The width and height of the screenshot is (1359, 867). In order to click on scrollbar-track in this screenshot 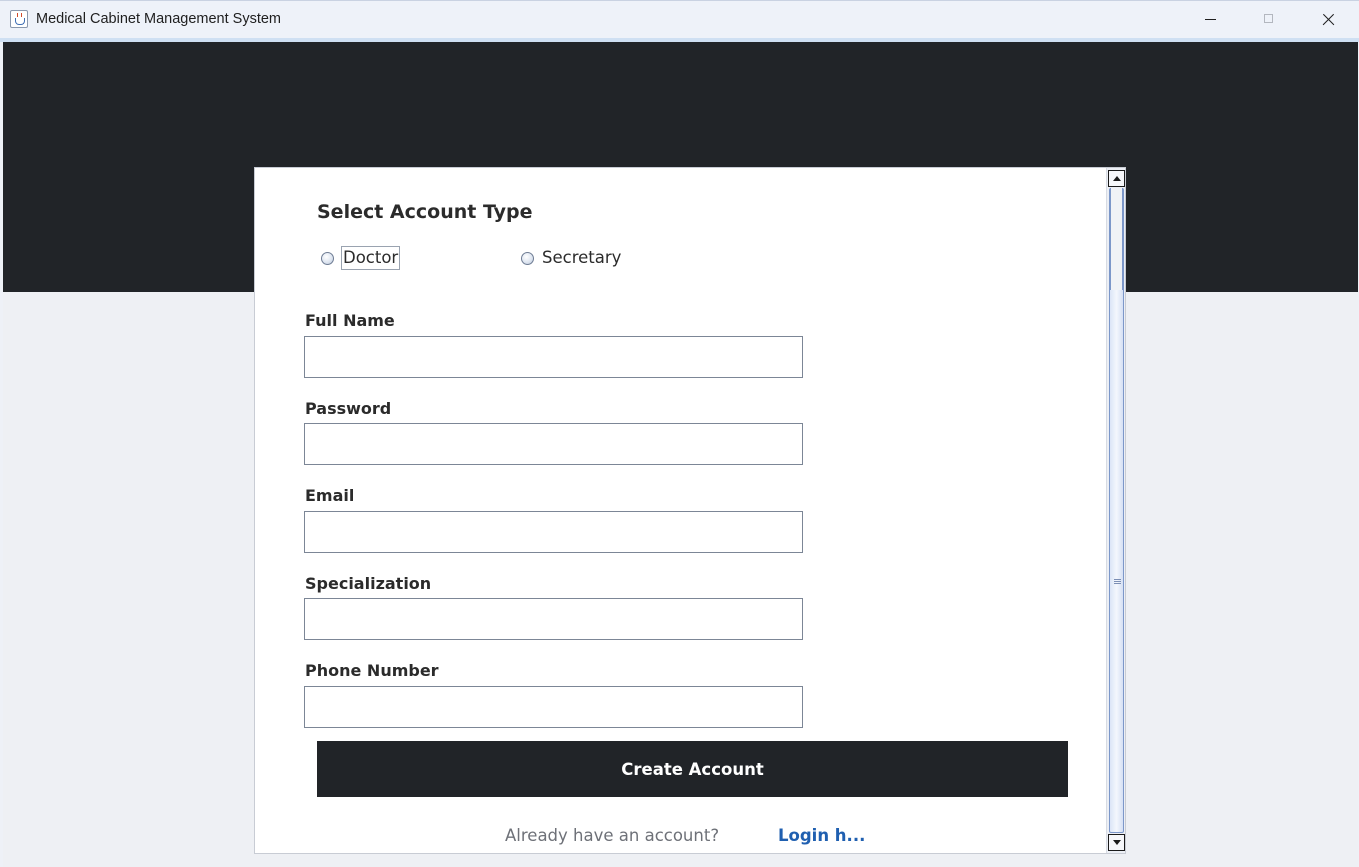, I will do `click(1116, 239)`.